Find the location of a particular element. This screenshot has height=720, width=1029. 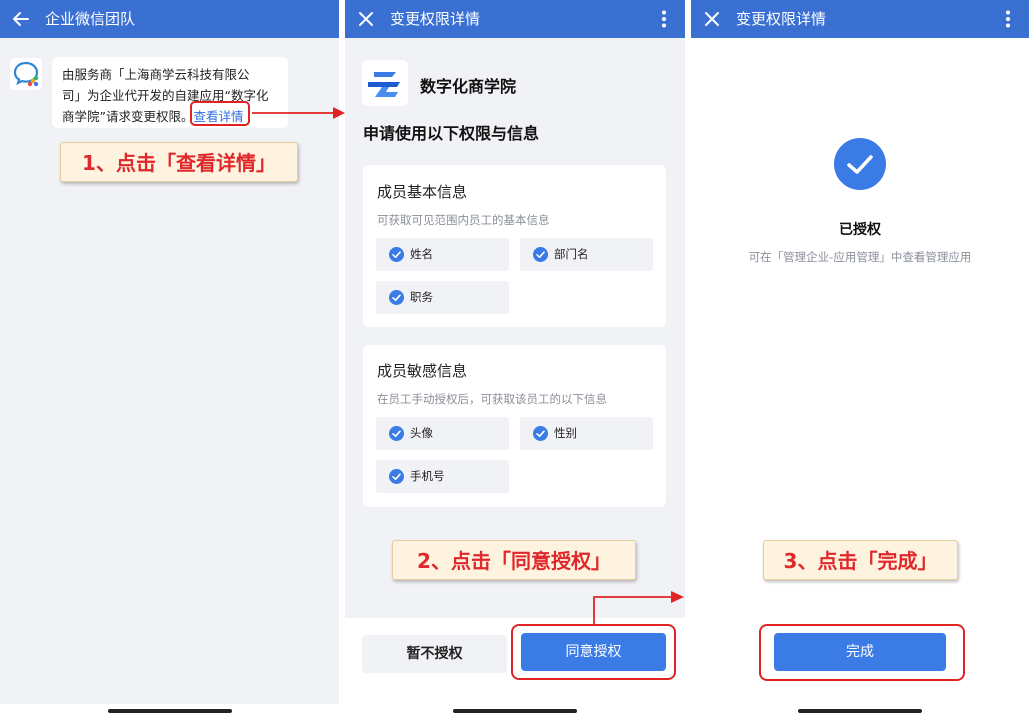

permission-item: 部门名 is located at coordinates (586, 254).